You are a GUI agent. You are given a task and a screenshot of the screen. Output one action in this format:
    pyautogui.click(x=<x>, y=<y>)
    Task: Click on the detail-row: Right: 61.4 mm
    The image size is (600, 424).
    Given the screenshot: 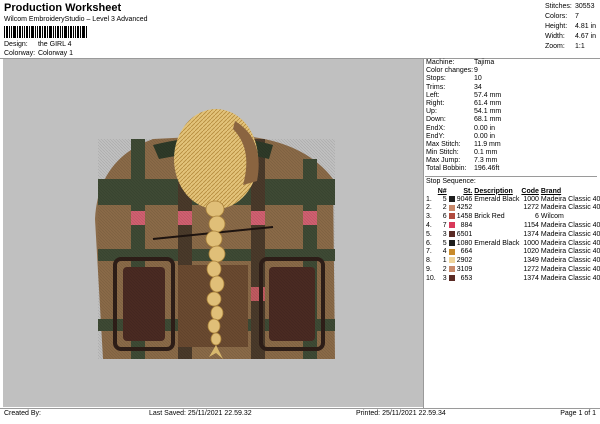 What is the action you would take?
    pyautogui.click(x=511, y=104)
    